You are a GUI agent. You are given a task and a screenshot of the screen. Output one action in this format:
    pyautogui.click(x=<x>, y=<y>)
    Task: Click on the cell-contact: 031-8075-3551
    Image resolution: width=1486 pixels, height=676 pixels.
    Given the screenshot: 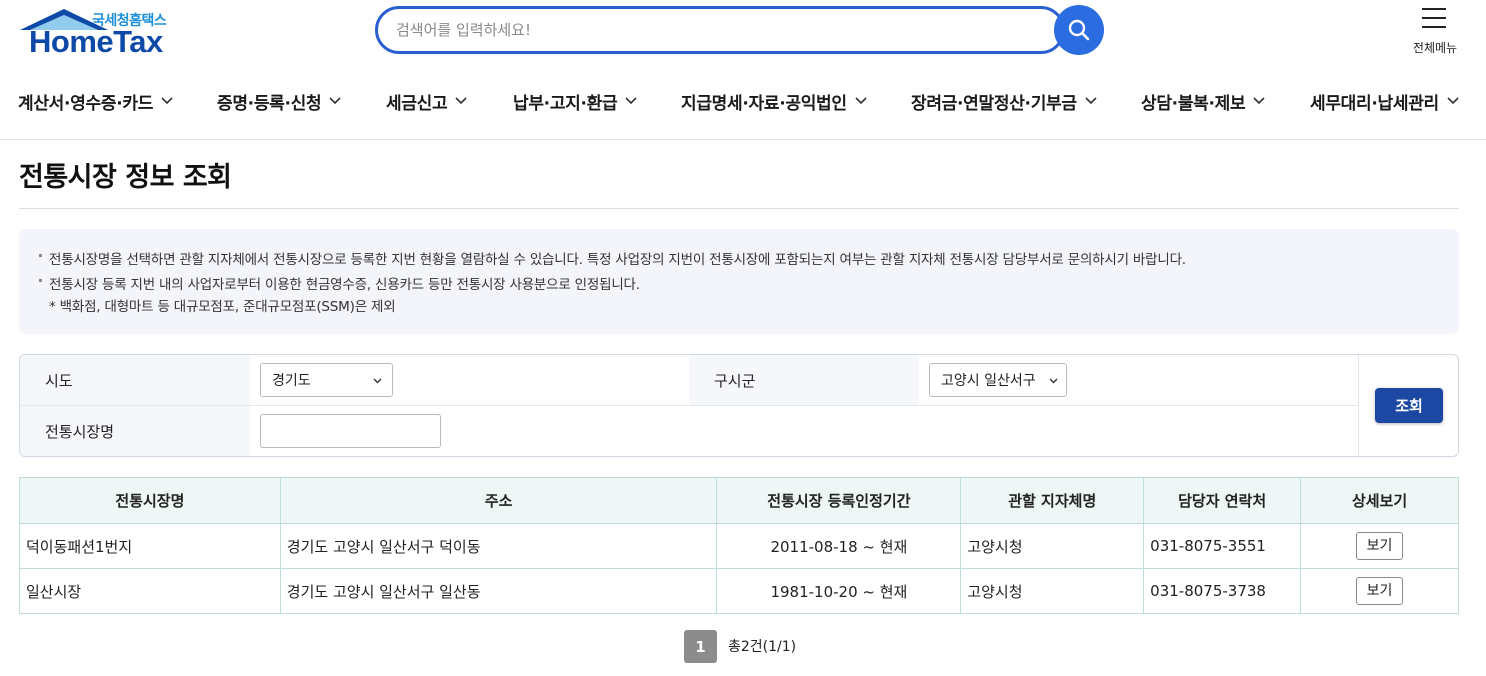 What is the action you would take?
    pyautogui.click(x=1222, y=546)
    